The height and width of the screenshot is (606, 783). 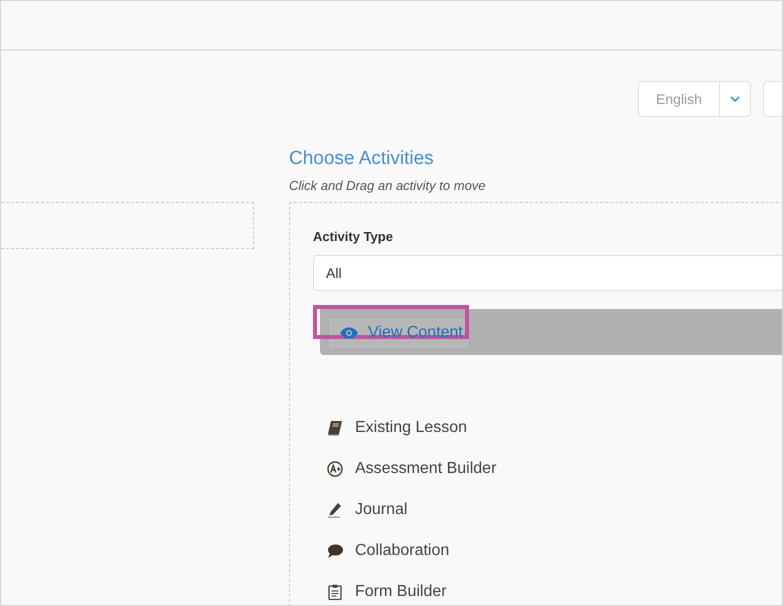 What do you see at coordinates (547, 273) in the screenshot?
I see `activity-type-select: All` at bounding box center [547, 273].